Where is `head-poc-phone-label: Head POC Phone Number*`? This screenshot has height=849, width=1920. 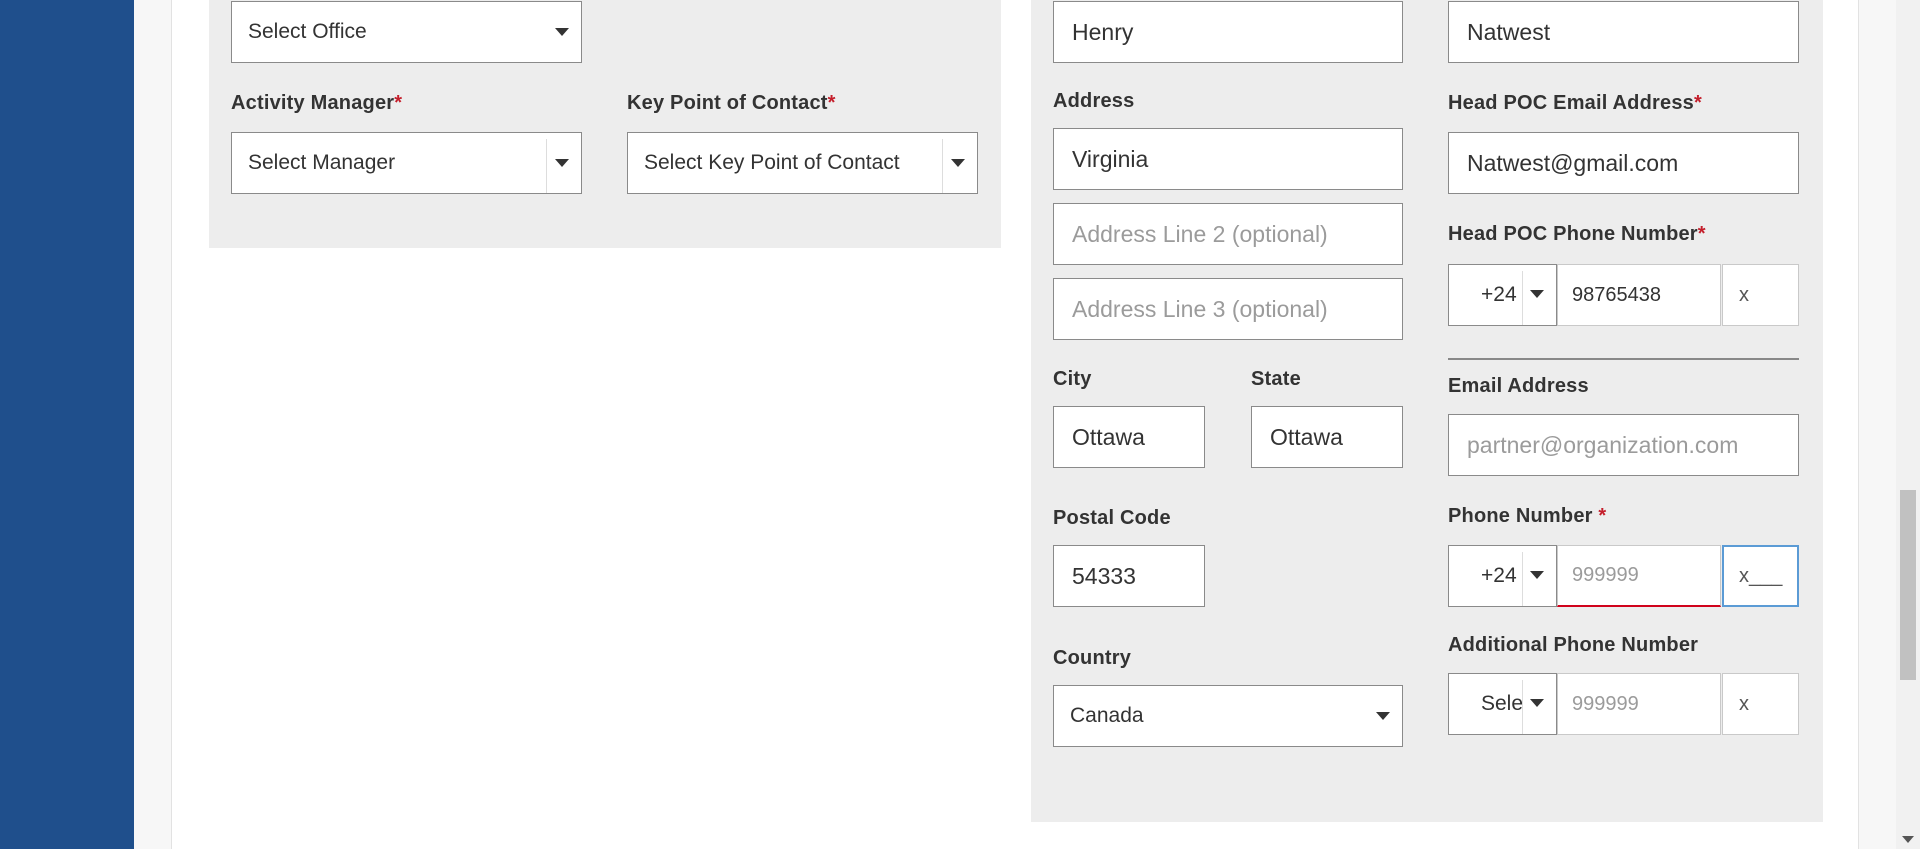
head-poc-phone-label: Head POC Phone Number* is located at coordinates (1577, 234).